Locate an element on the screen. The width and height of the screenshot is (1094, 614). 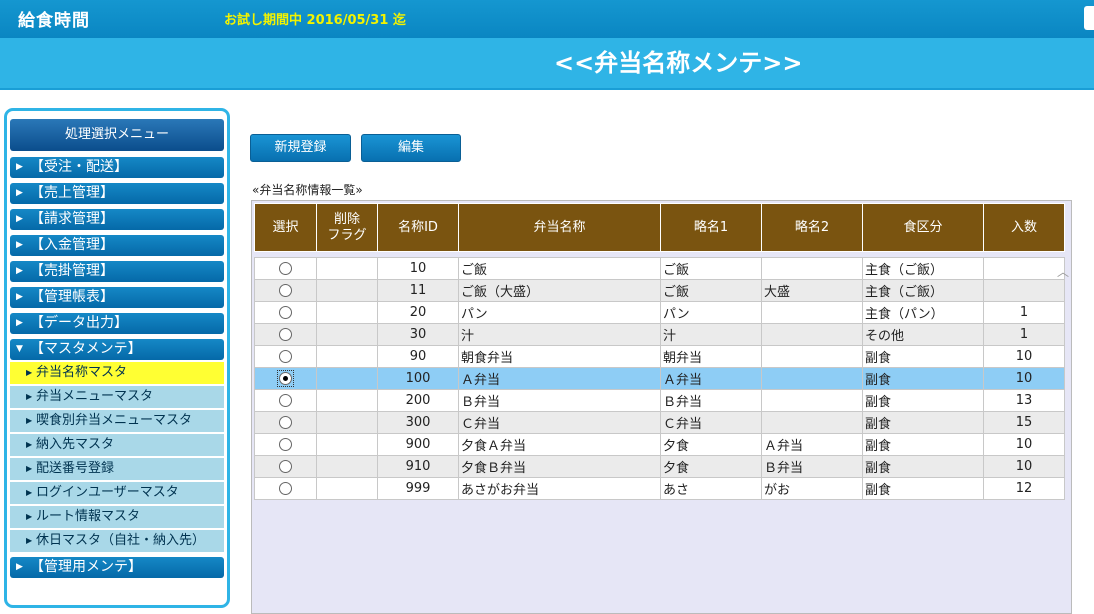
sidebar-category-master: ▼ 【マスタメンテ】 is located at coordinates (117, 349).